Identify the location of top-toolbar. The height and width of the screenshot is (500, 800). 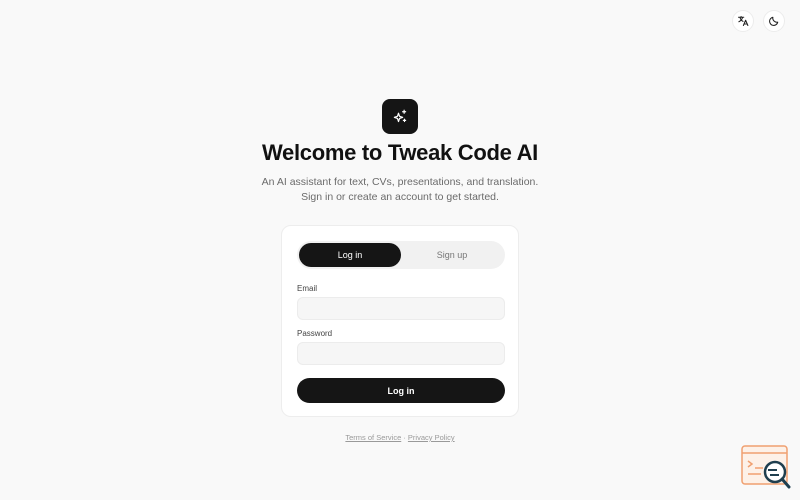
(758, 21).